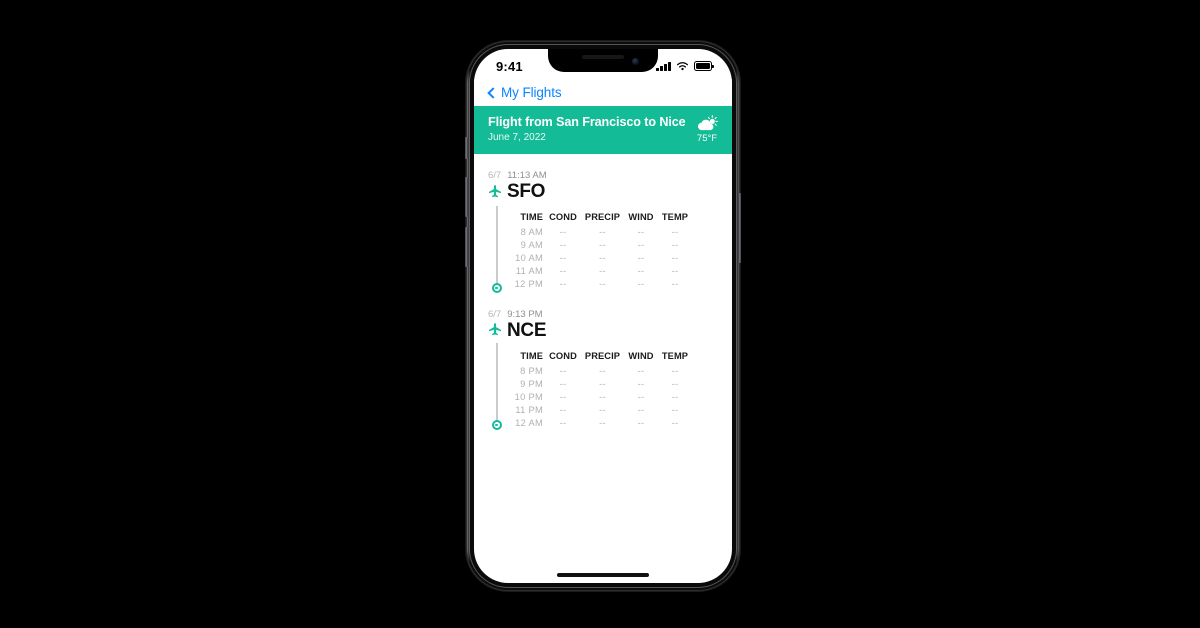  What do you see at coordinates (529, 423) in the screenshot?
I see `cell-time: 12 AM` at bounding box center [529, 423].